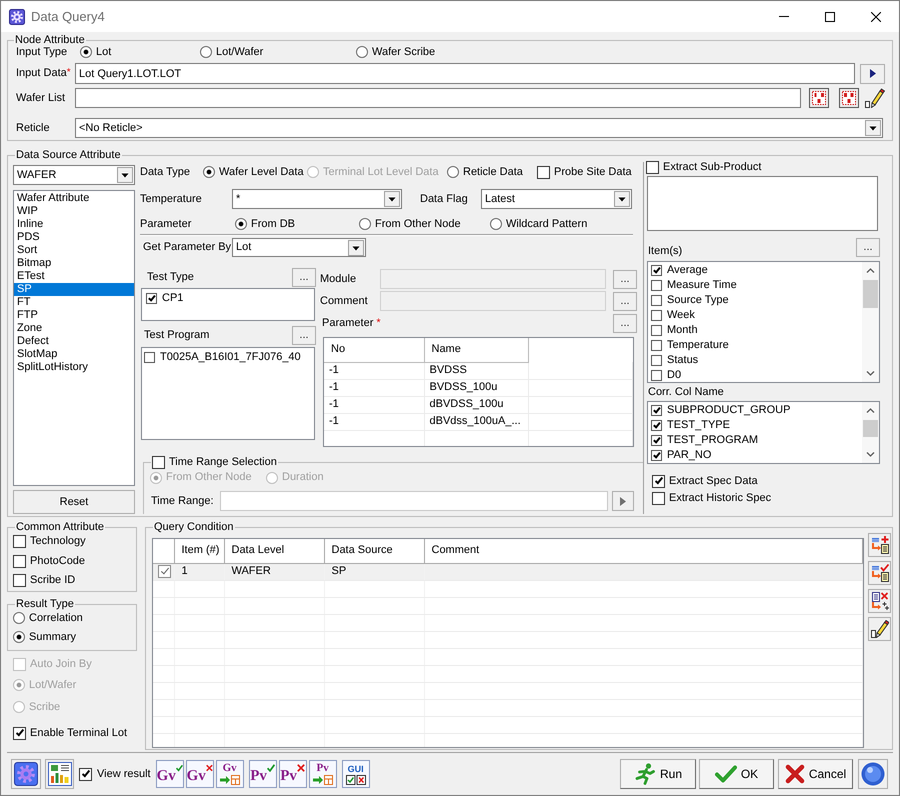 Image resolution: width=900 pixels, height=796 pixels. I want to click on checkbox-label: Time Range Selection, so click(223, 462).